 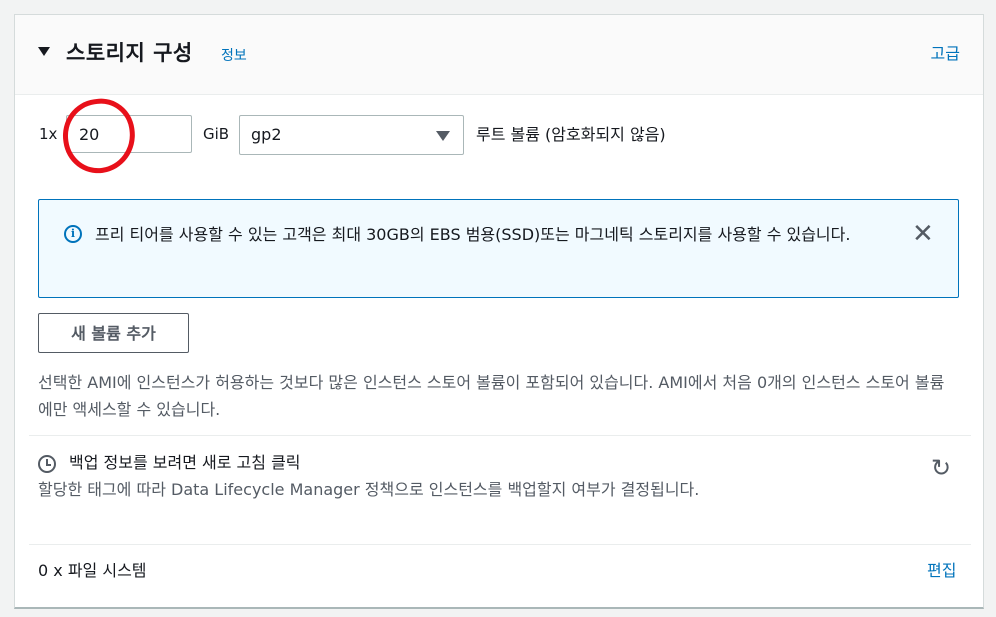 I want to click on info-icon: i, so click(x=73, y=234).